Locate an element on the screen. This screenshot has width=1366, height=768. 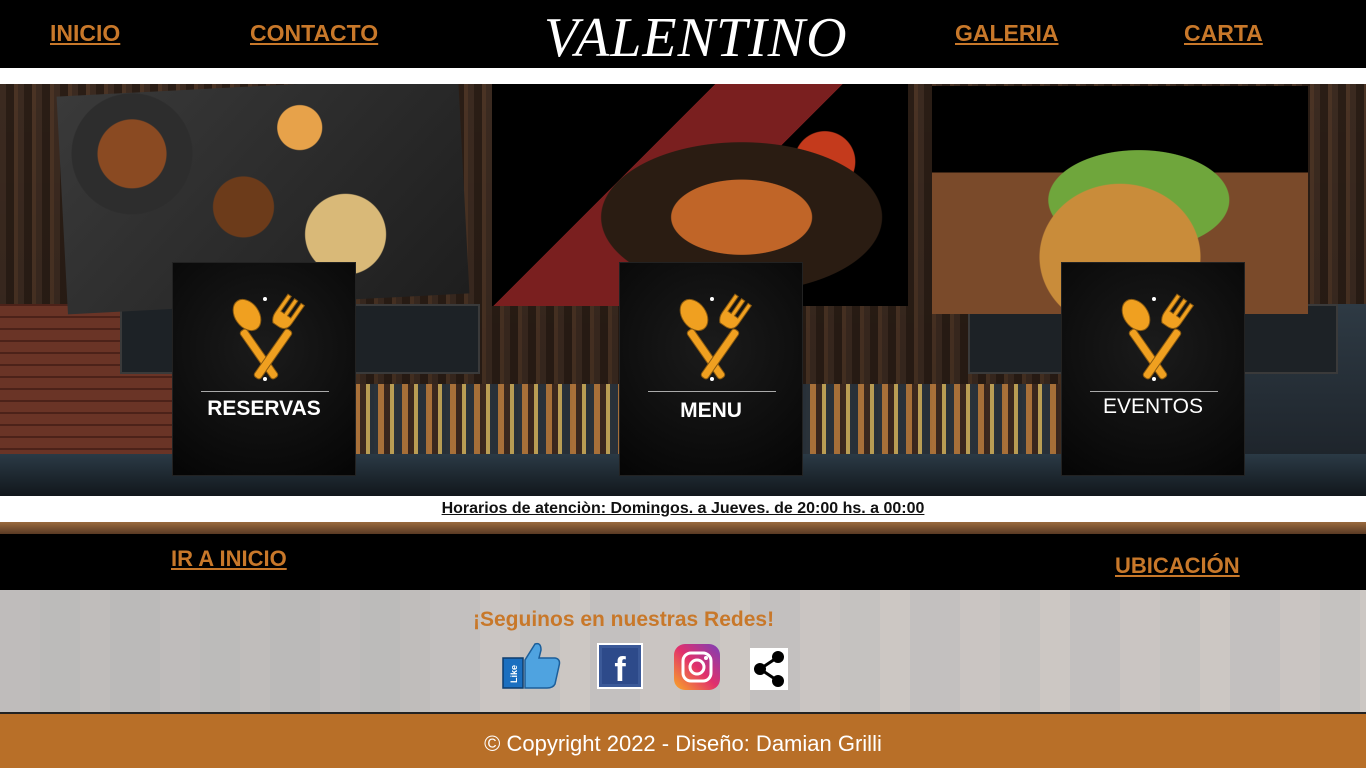
eventos-label: EVENTOS is located at coordinates (1153, 406).